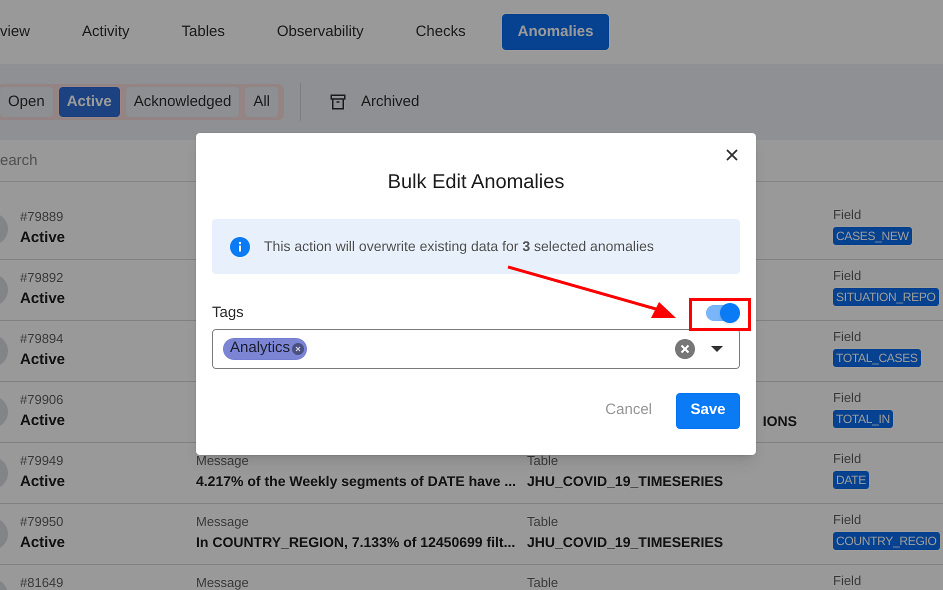  What do you see at coordinates (265, 349) in the screenshot?
I see `tag-chip: Analytics` at bounding box center [265, 349].